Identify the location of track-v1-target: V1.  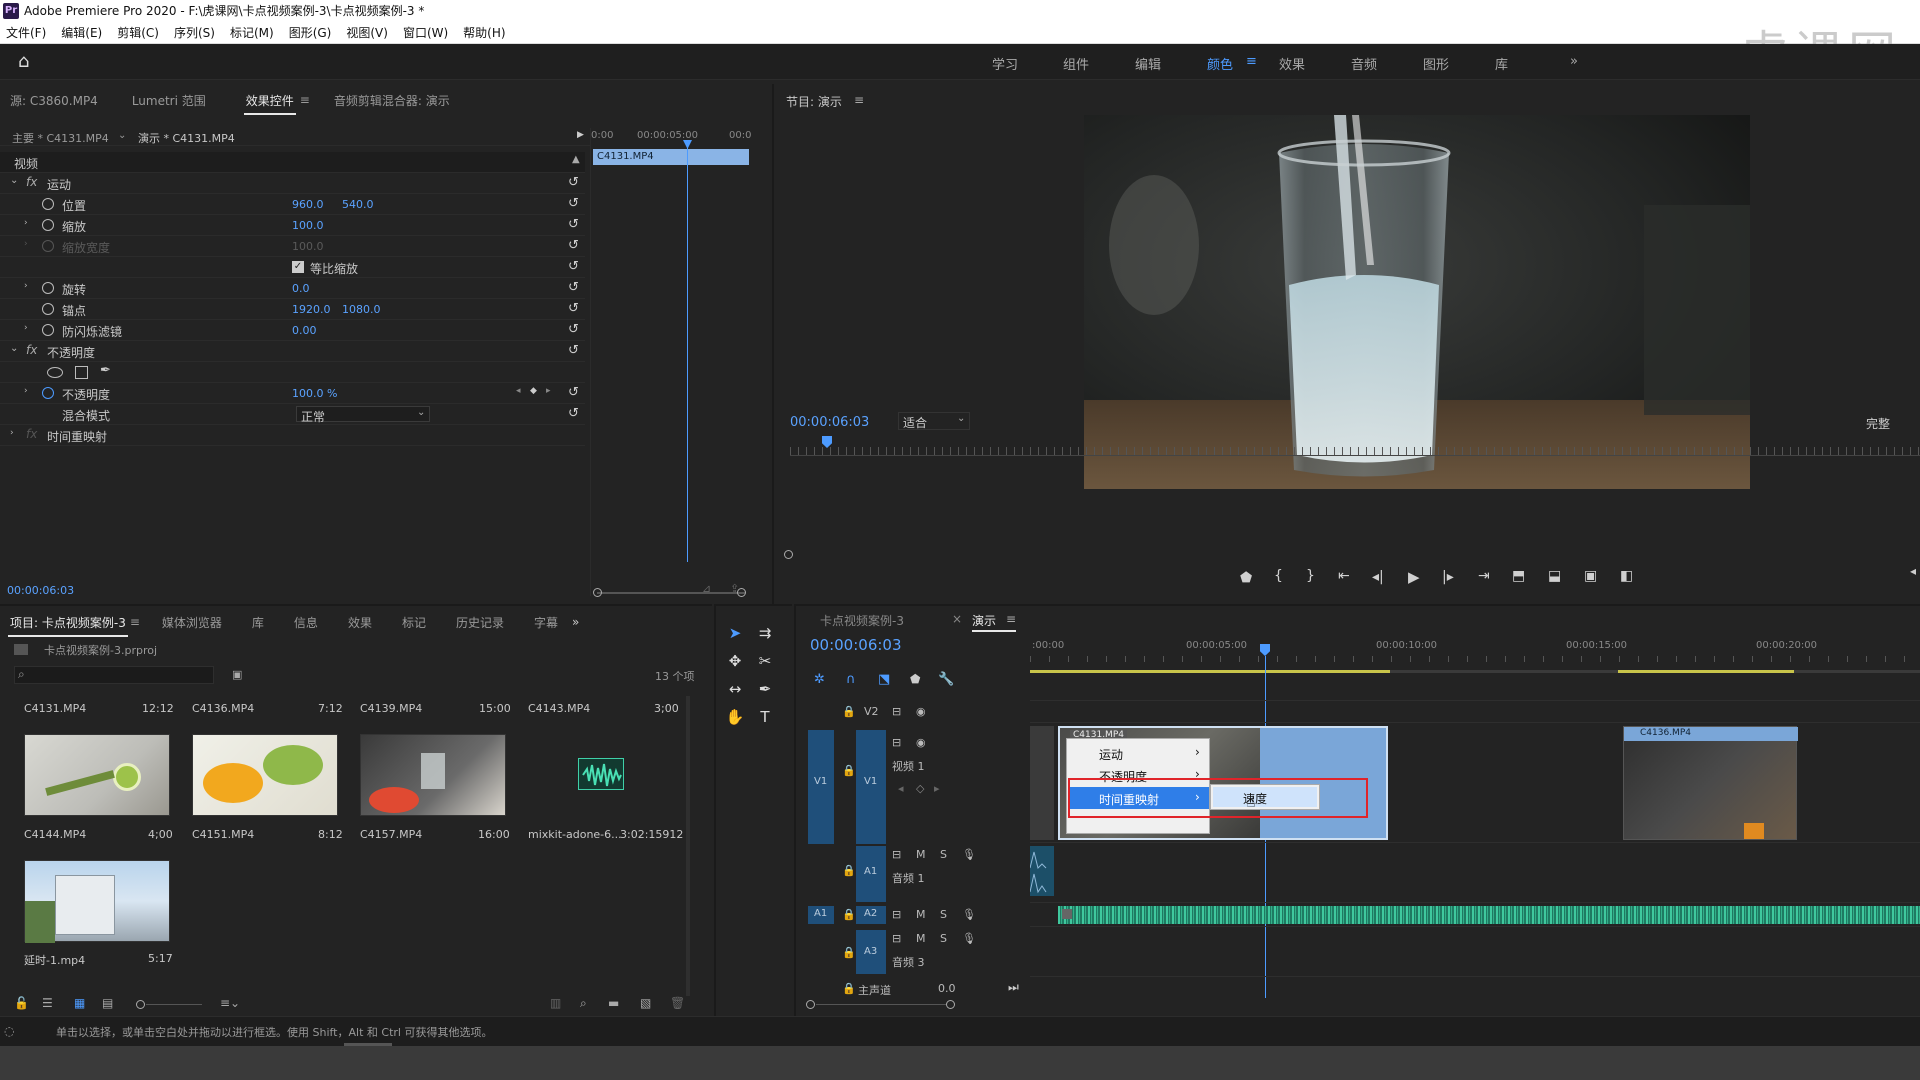
(871, 787).